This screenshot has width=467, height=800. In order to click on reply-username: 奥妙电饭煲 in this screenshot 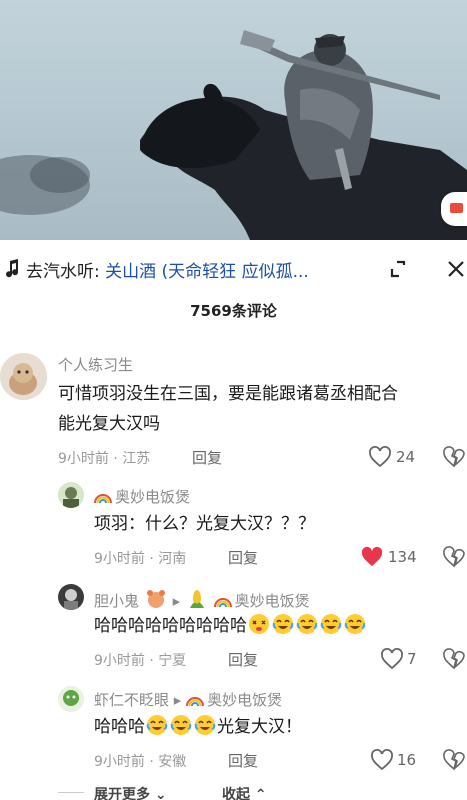, I will do `click(142, 496)`.